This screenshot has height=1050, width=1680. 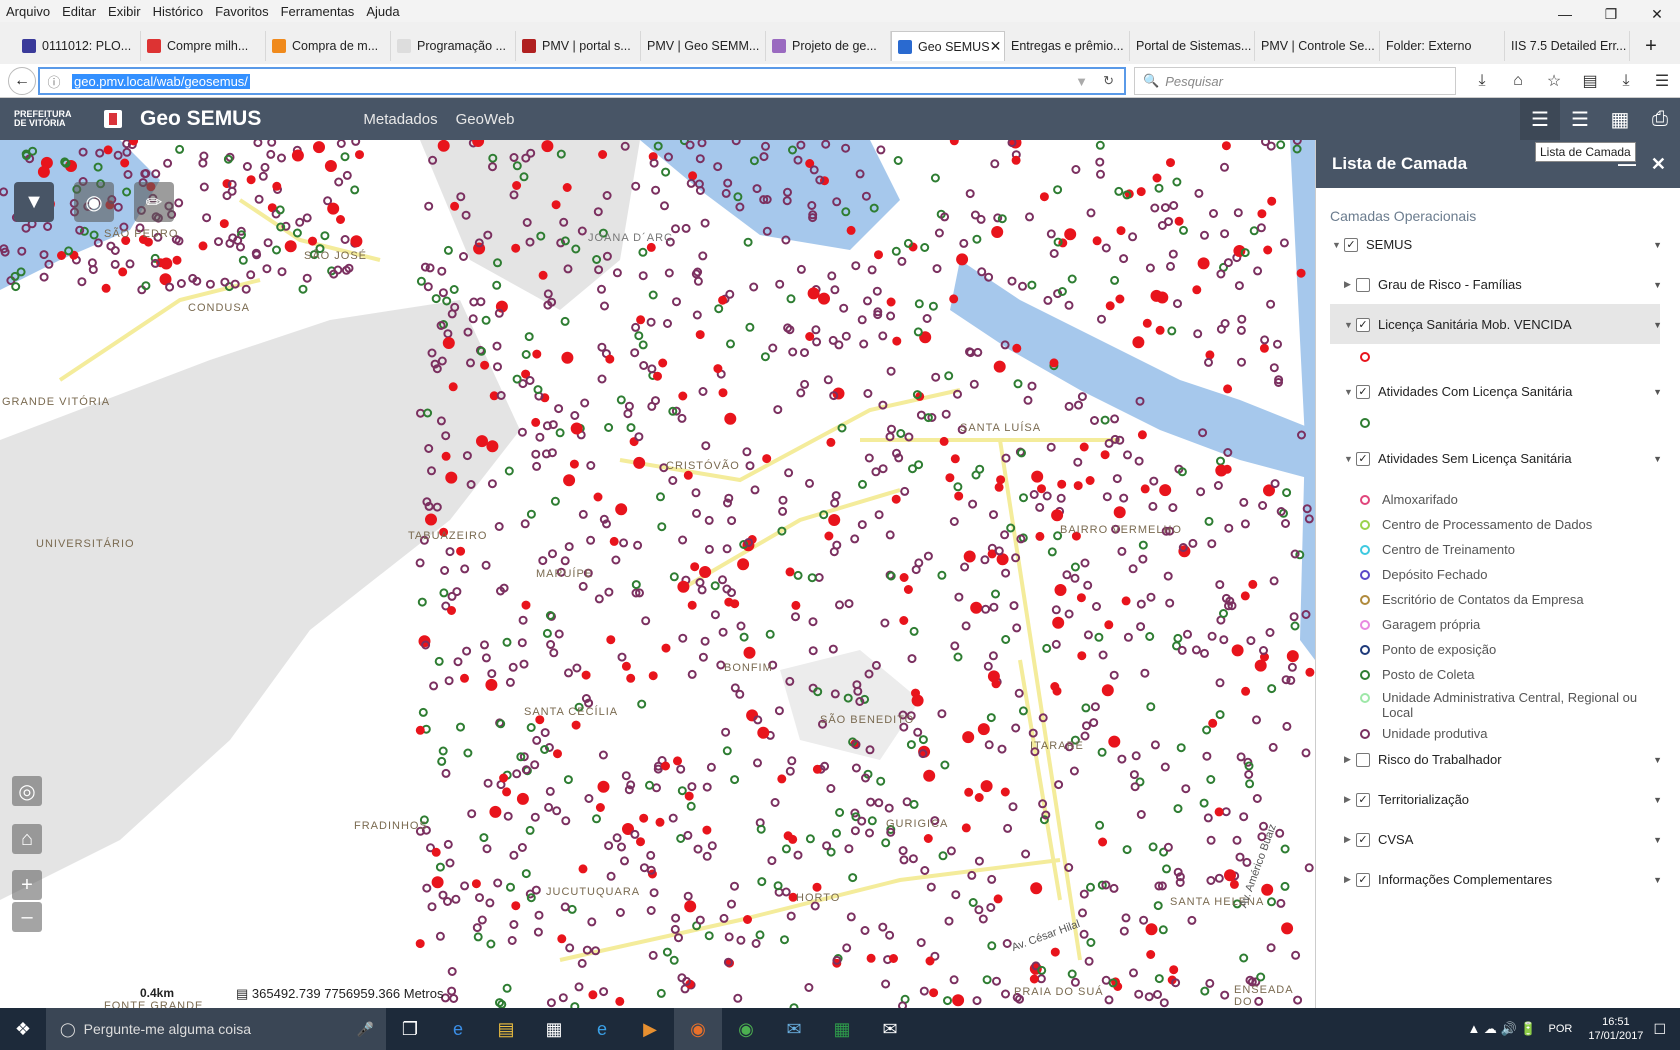 I want to click on notifications-icon: ☐, so click(x=1659, y=1029).